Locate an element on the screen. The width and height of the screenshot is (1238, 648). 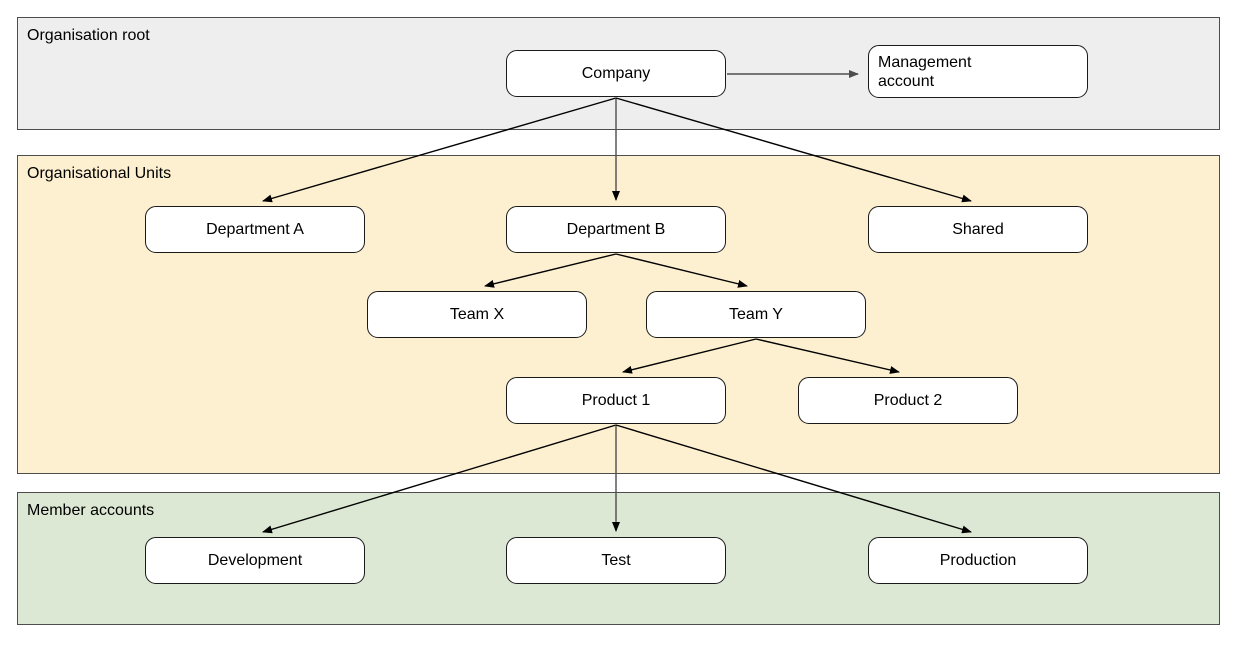
node-product-1: Product 1 is located at coordinates (616, 400).